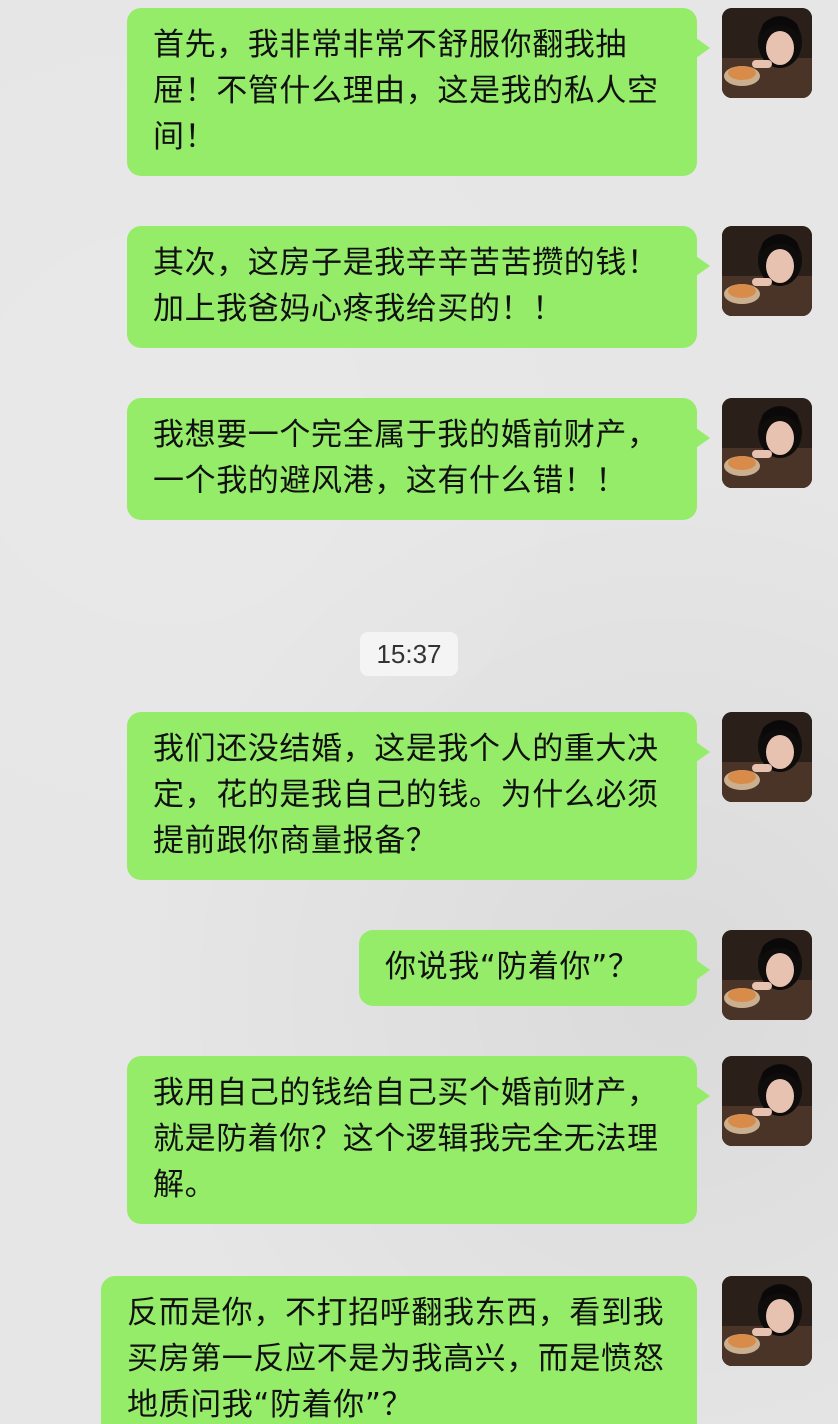 This screenshot has width=838, height=1424. Describe the element at coordinates (418, 459) in the screenshot. I see `message-bubble-3: 我想要一个完全属于我的婚前财产，一个我的避风港，这有什么错！！` at that location.